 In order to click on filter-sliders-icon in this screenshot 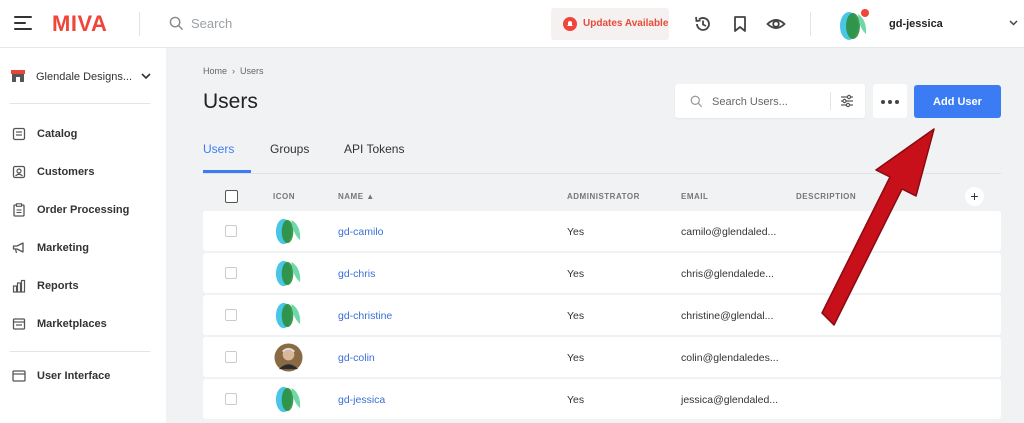, I will do `click(847, 101)`.